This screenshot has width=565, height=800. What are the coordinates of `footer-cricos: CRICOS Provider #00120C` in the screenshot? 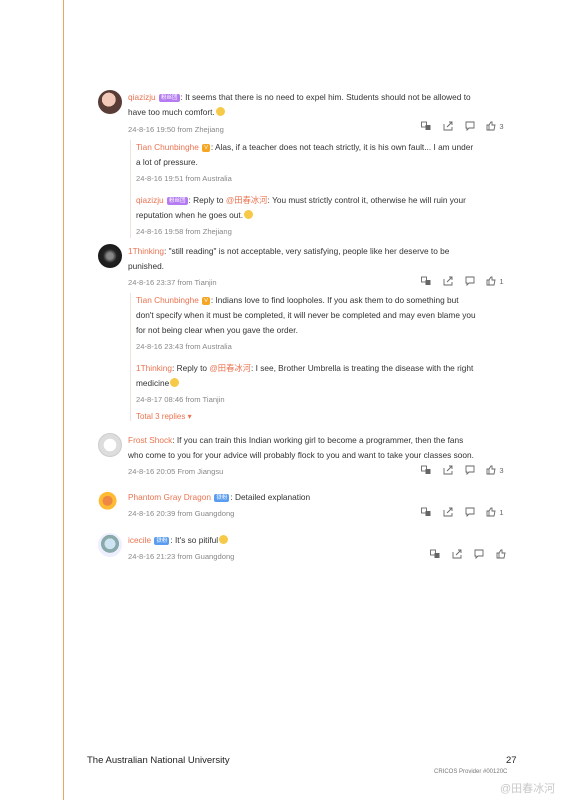 It's located at (471, 772).